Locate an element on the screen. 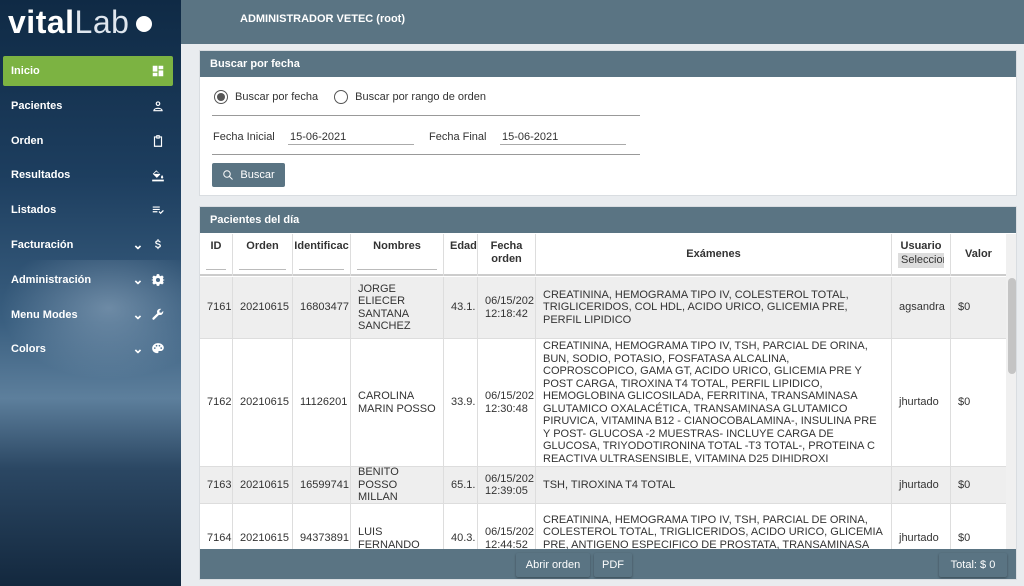 The width and height of the screenshot is (1024, 586). cell-identificacion: 94373891 is located at coordinates (322, 526).